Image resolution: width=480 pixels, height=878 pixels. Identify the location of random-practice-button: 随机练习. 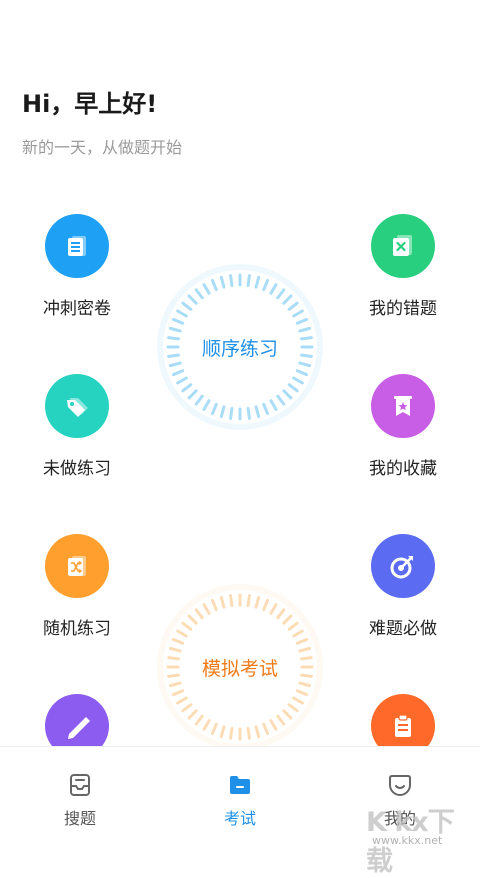
(77, 586).